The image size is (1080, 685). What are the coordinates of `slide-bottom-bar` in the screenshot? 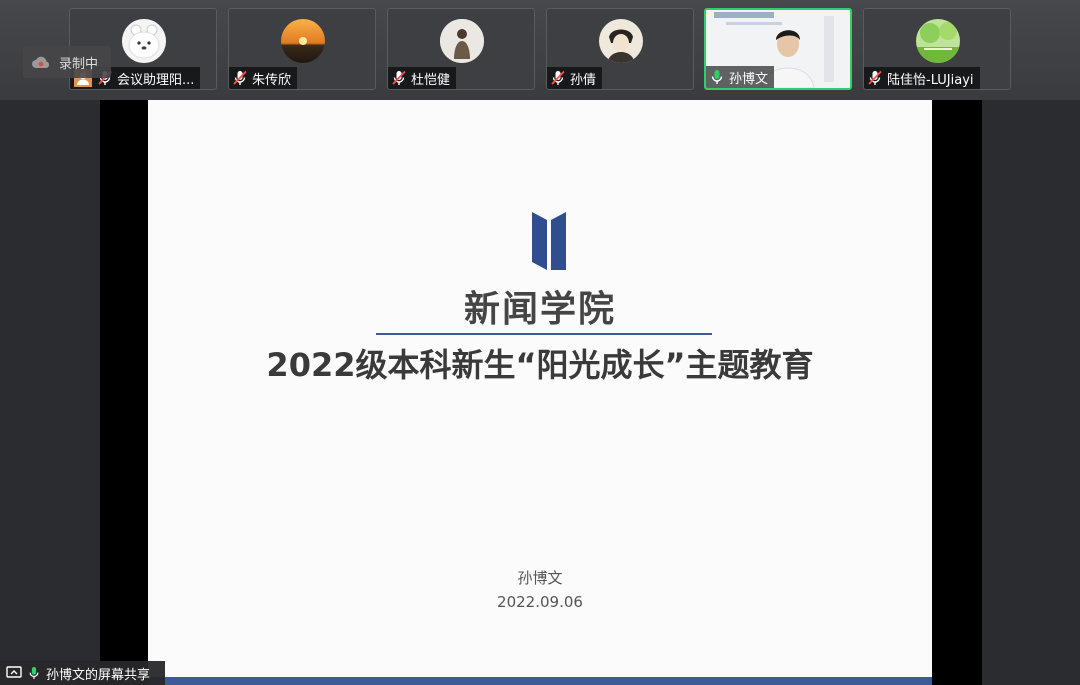 It's located at (540, 681).